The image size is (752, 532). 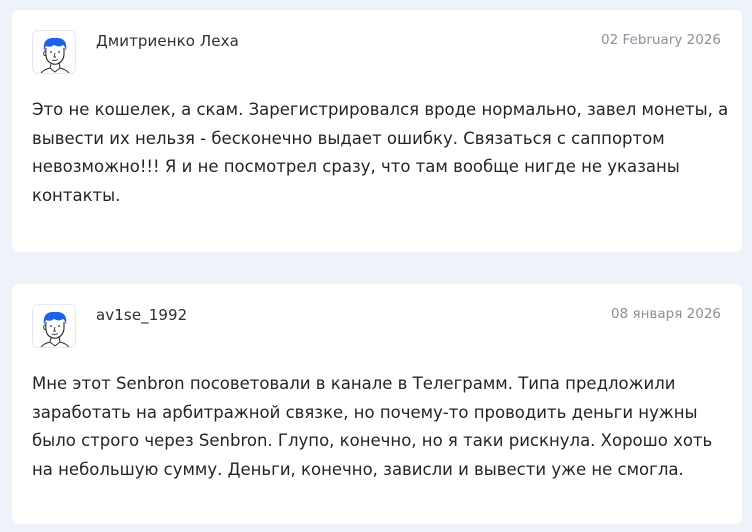 I want to click on review-author: Дмитриенко Леха, so click(x=167, y=41).